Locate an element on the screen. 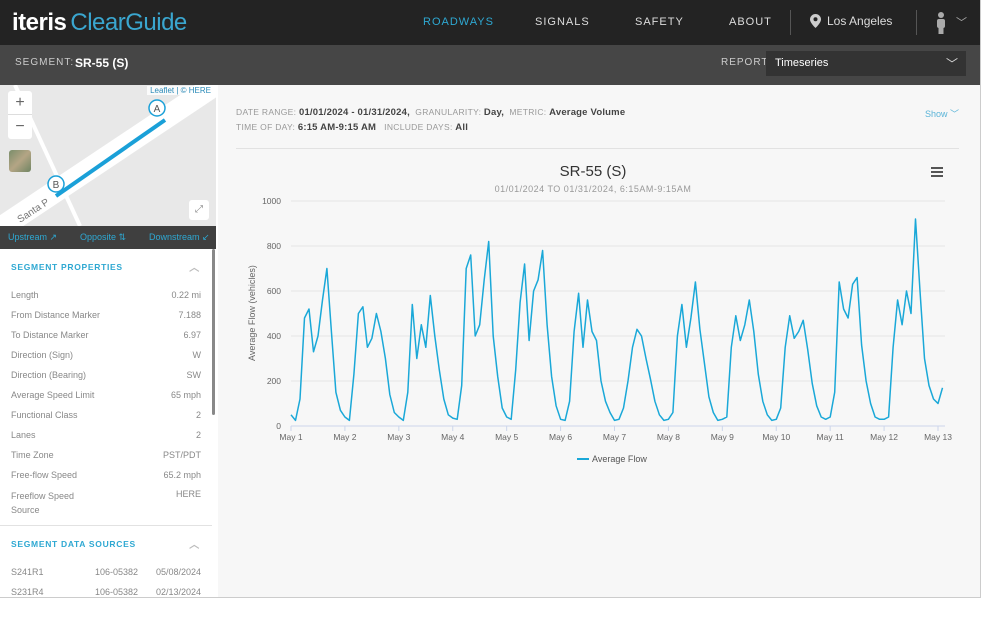 This screenshot has width=981, height=631. y-axis-label: Average Flow (vehicles) is located at coordinates (252, 313).